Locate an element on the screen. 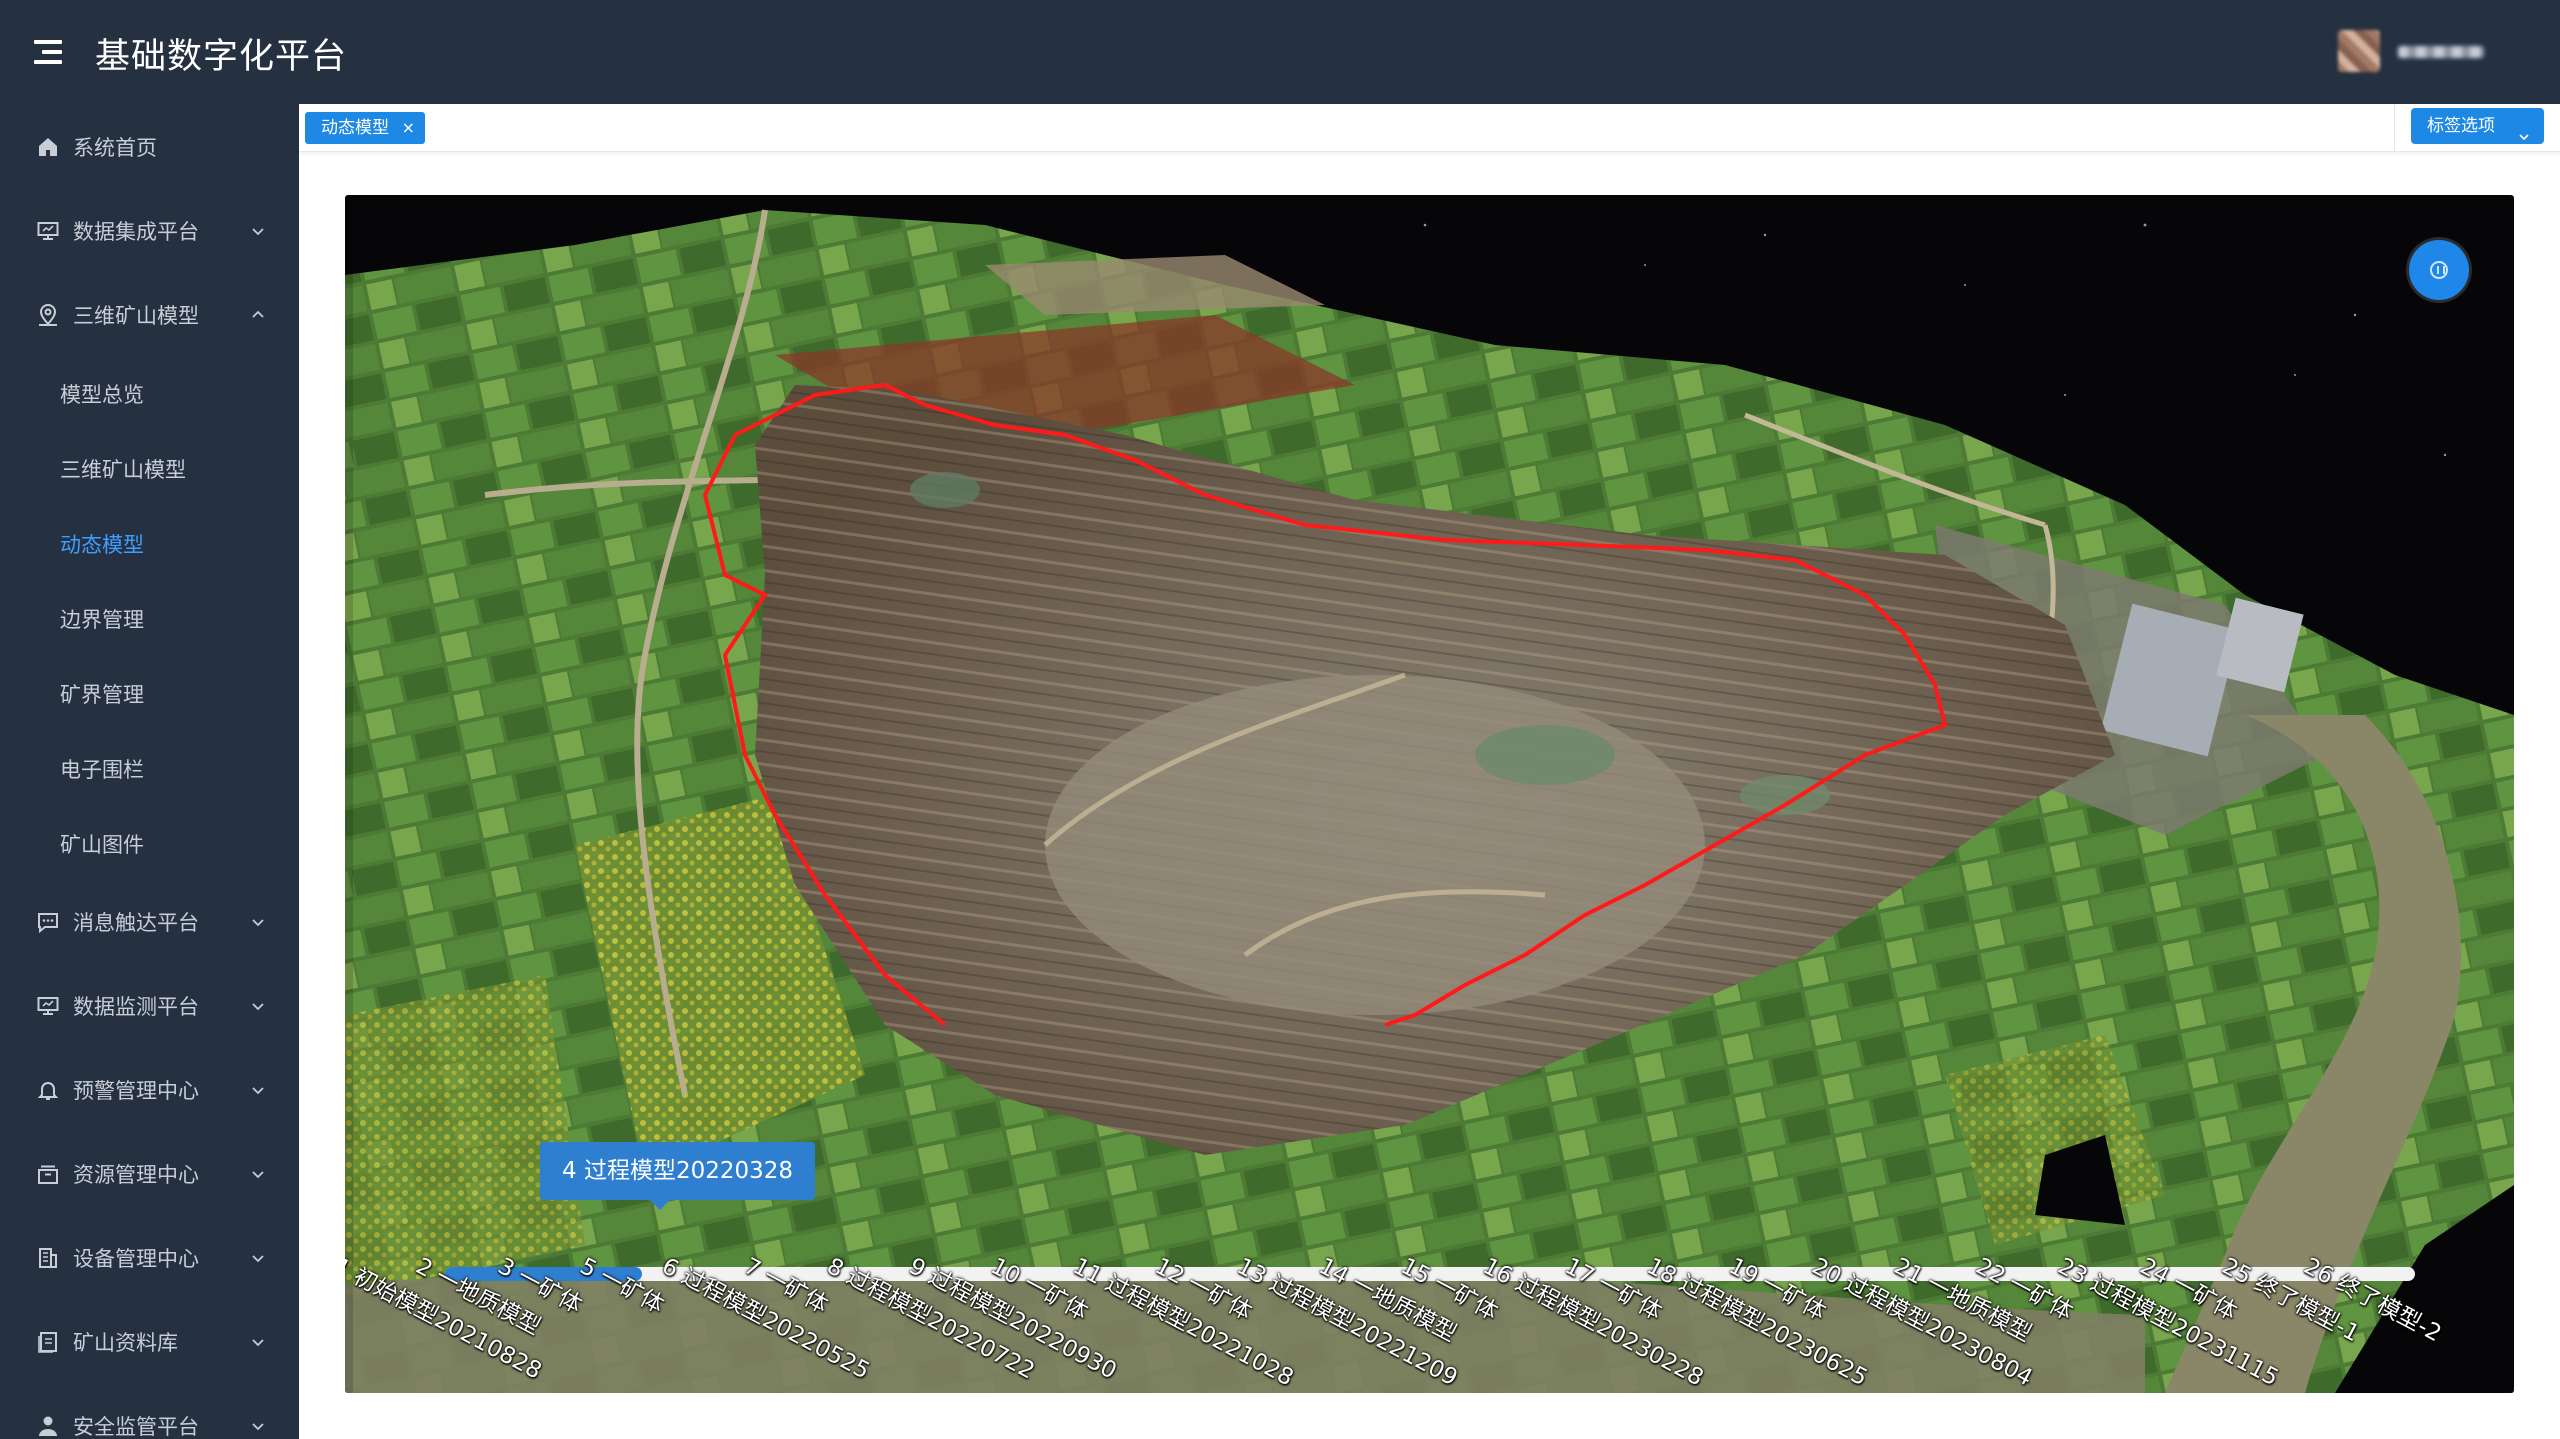 This screenshot has height=1439, width=2560. sidebar-item-label: 三维矿山模型 is located at coordinates (136, 316).